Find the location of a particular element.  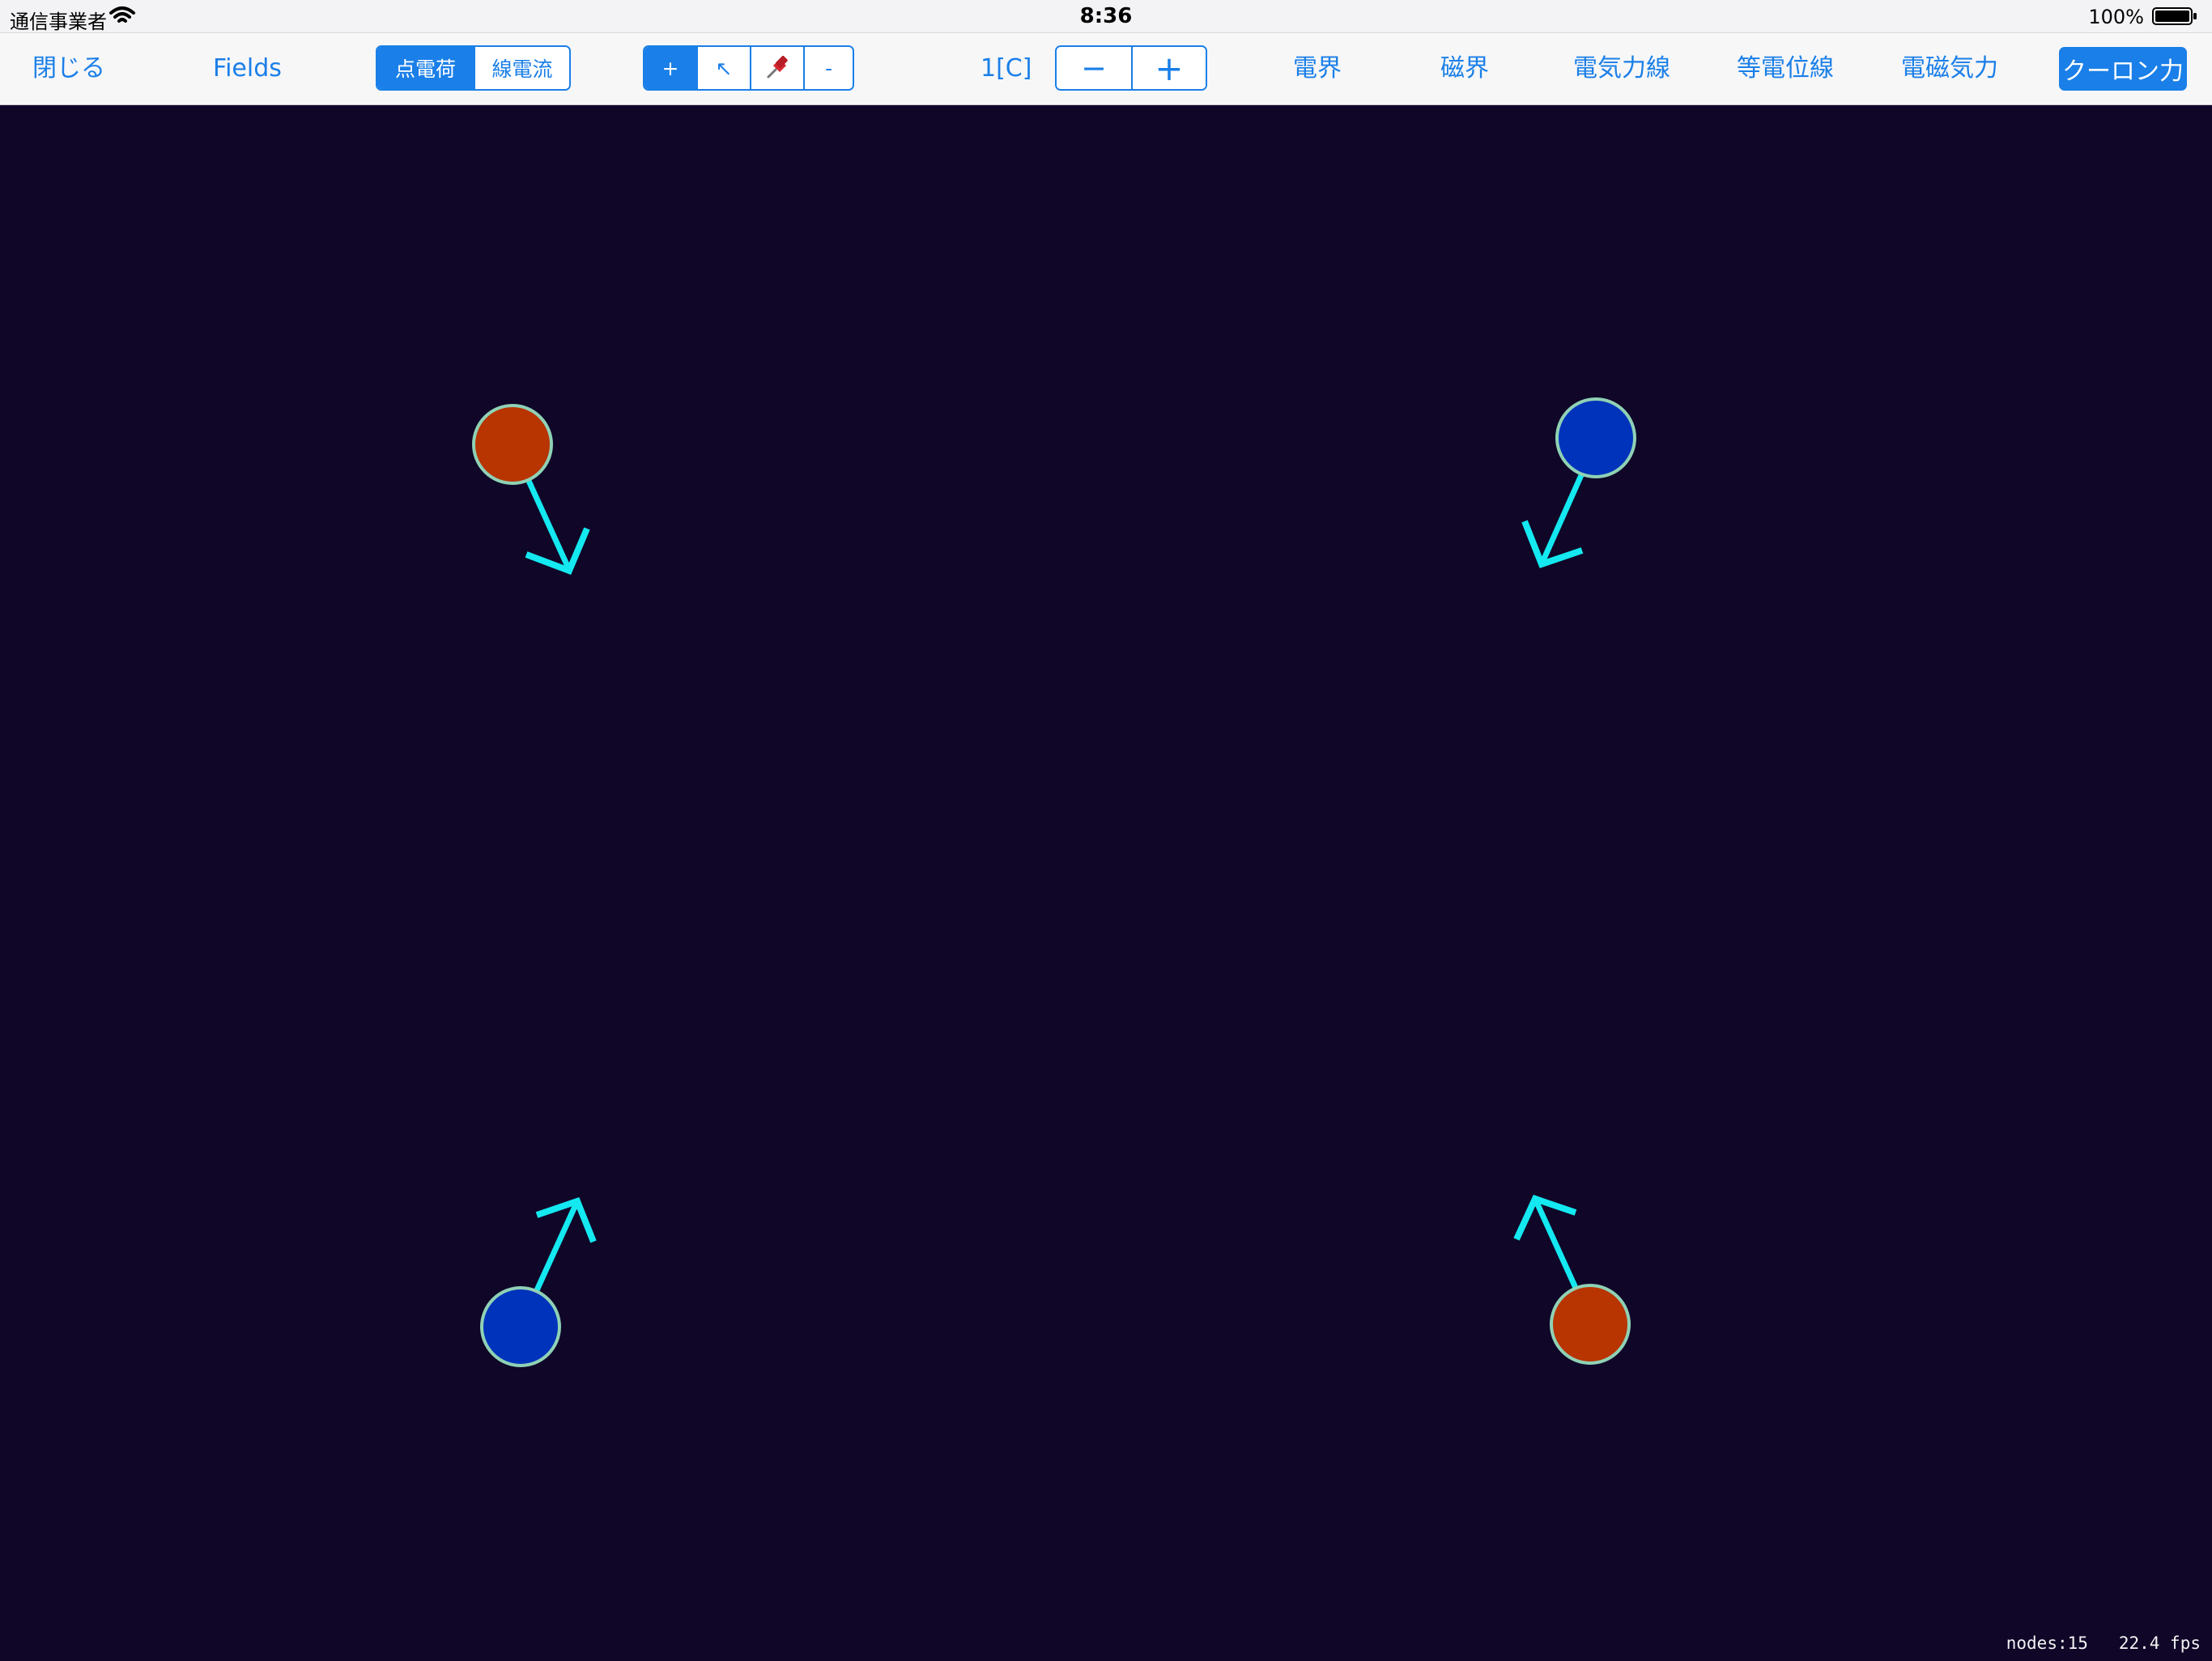

segment-line-current: 線電流 is located at coordinates (522, 68).